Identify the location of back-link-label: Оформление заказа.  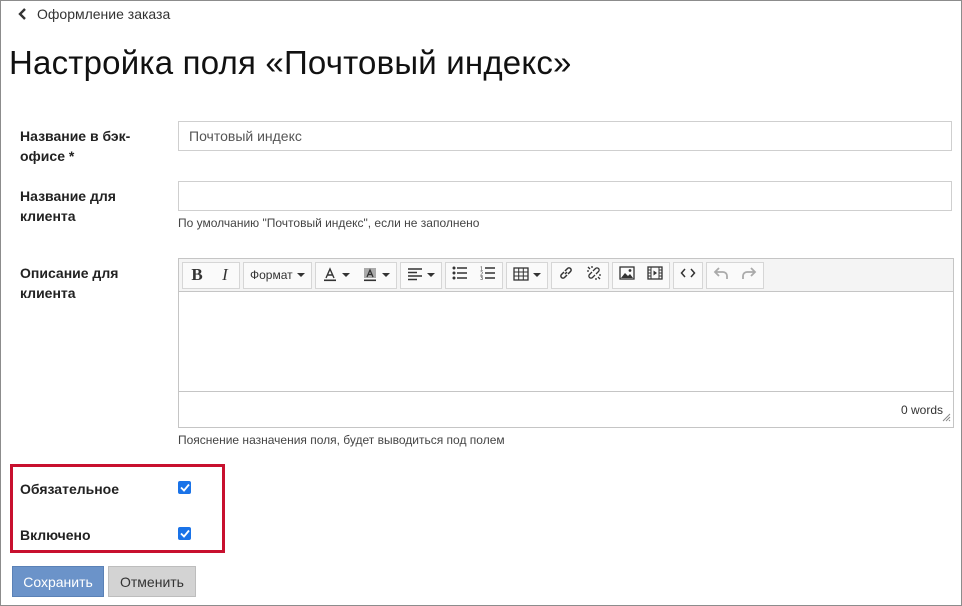
(104, 14).